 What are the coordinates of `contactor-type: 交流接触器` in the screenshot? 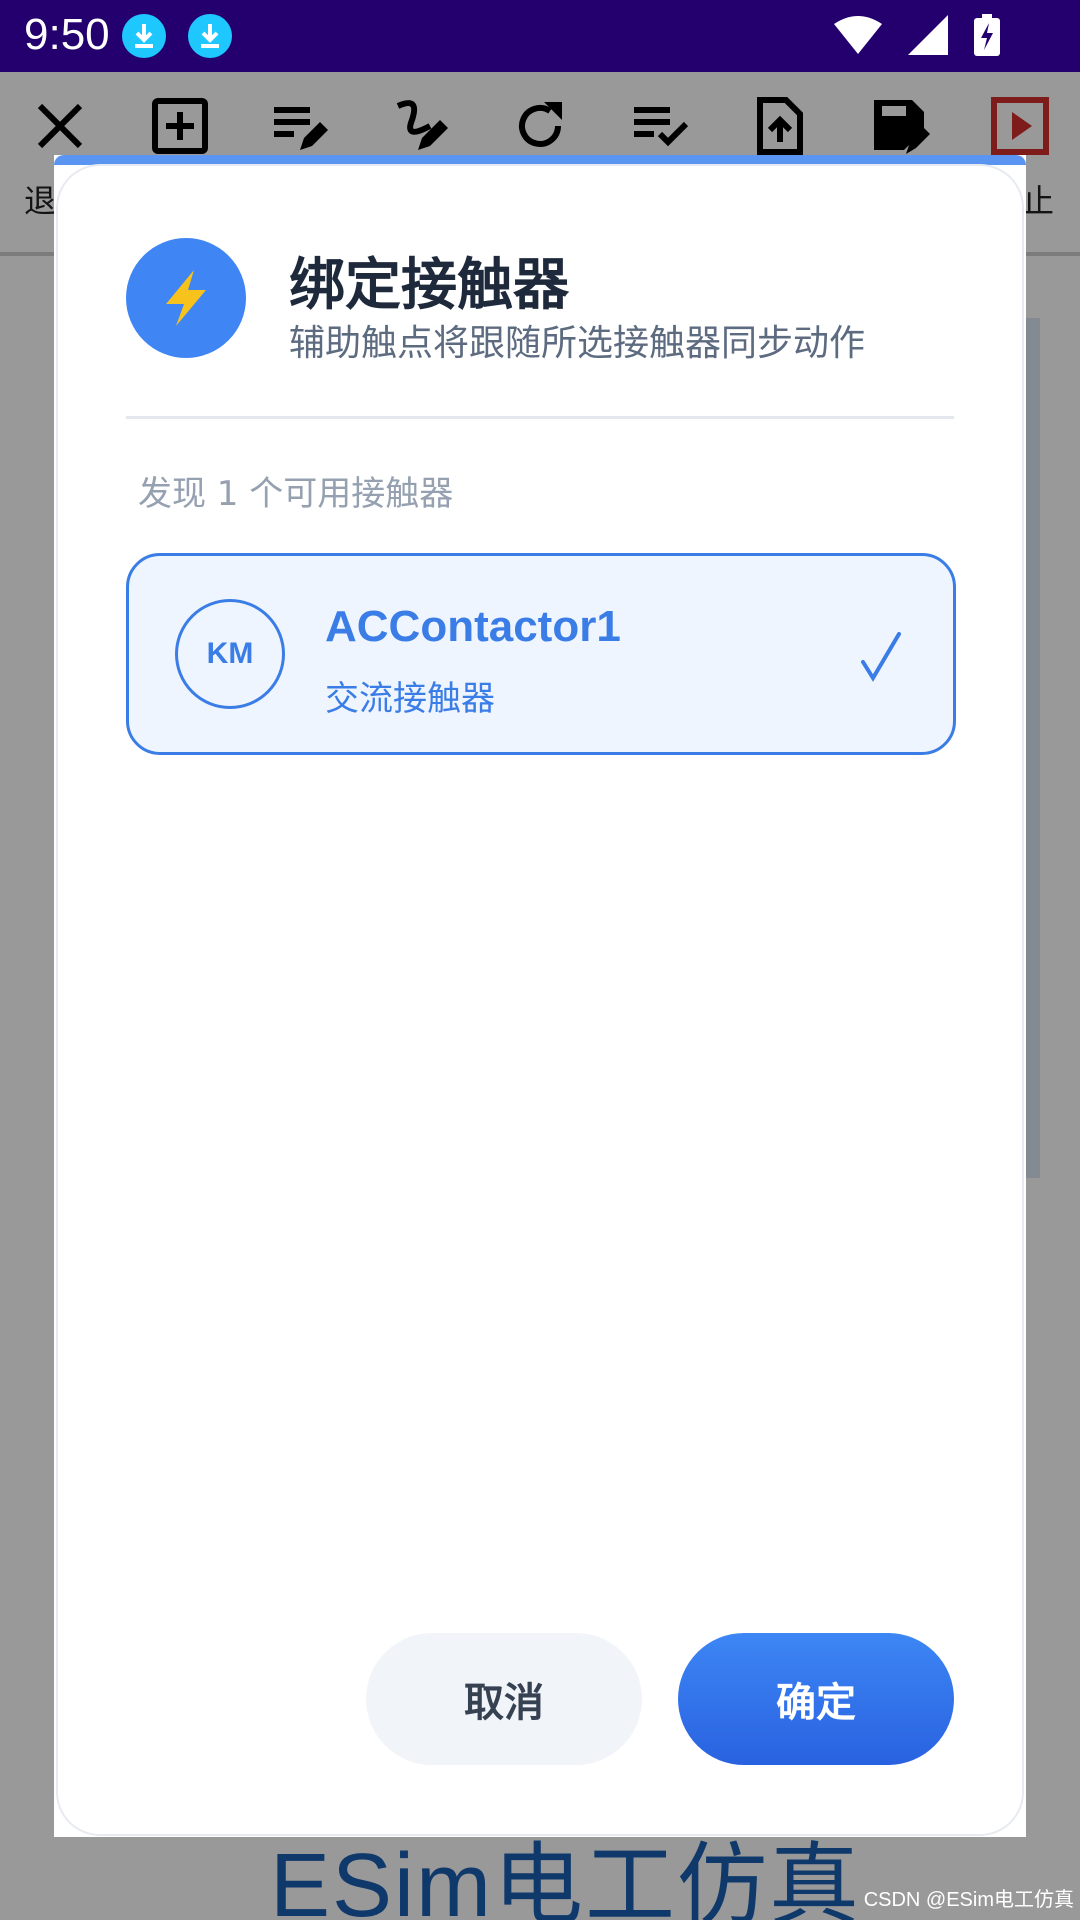 It's located at (410, 699).